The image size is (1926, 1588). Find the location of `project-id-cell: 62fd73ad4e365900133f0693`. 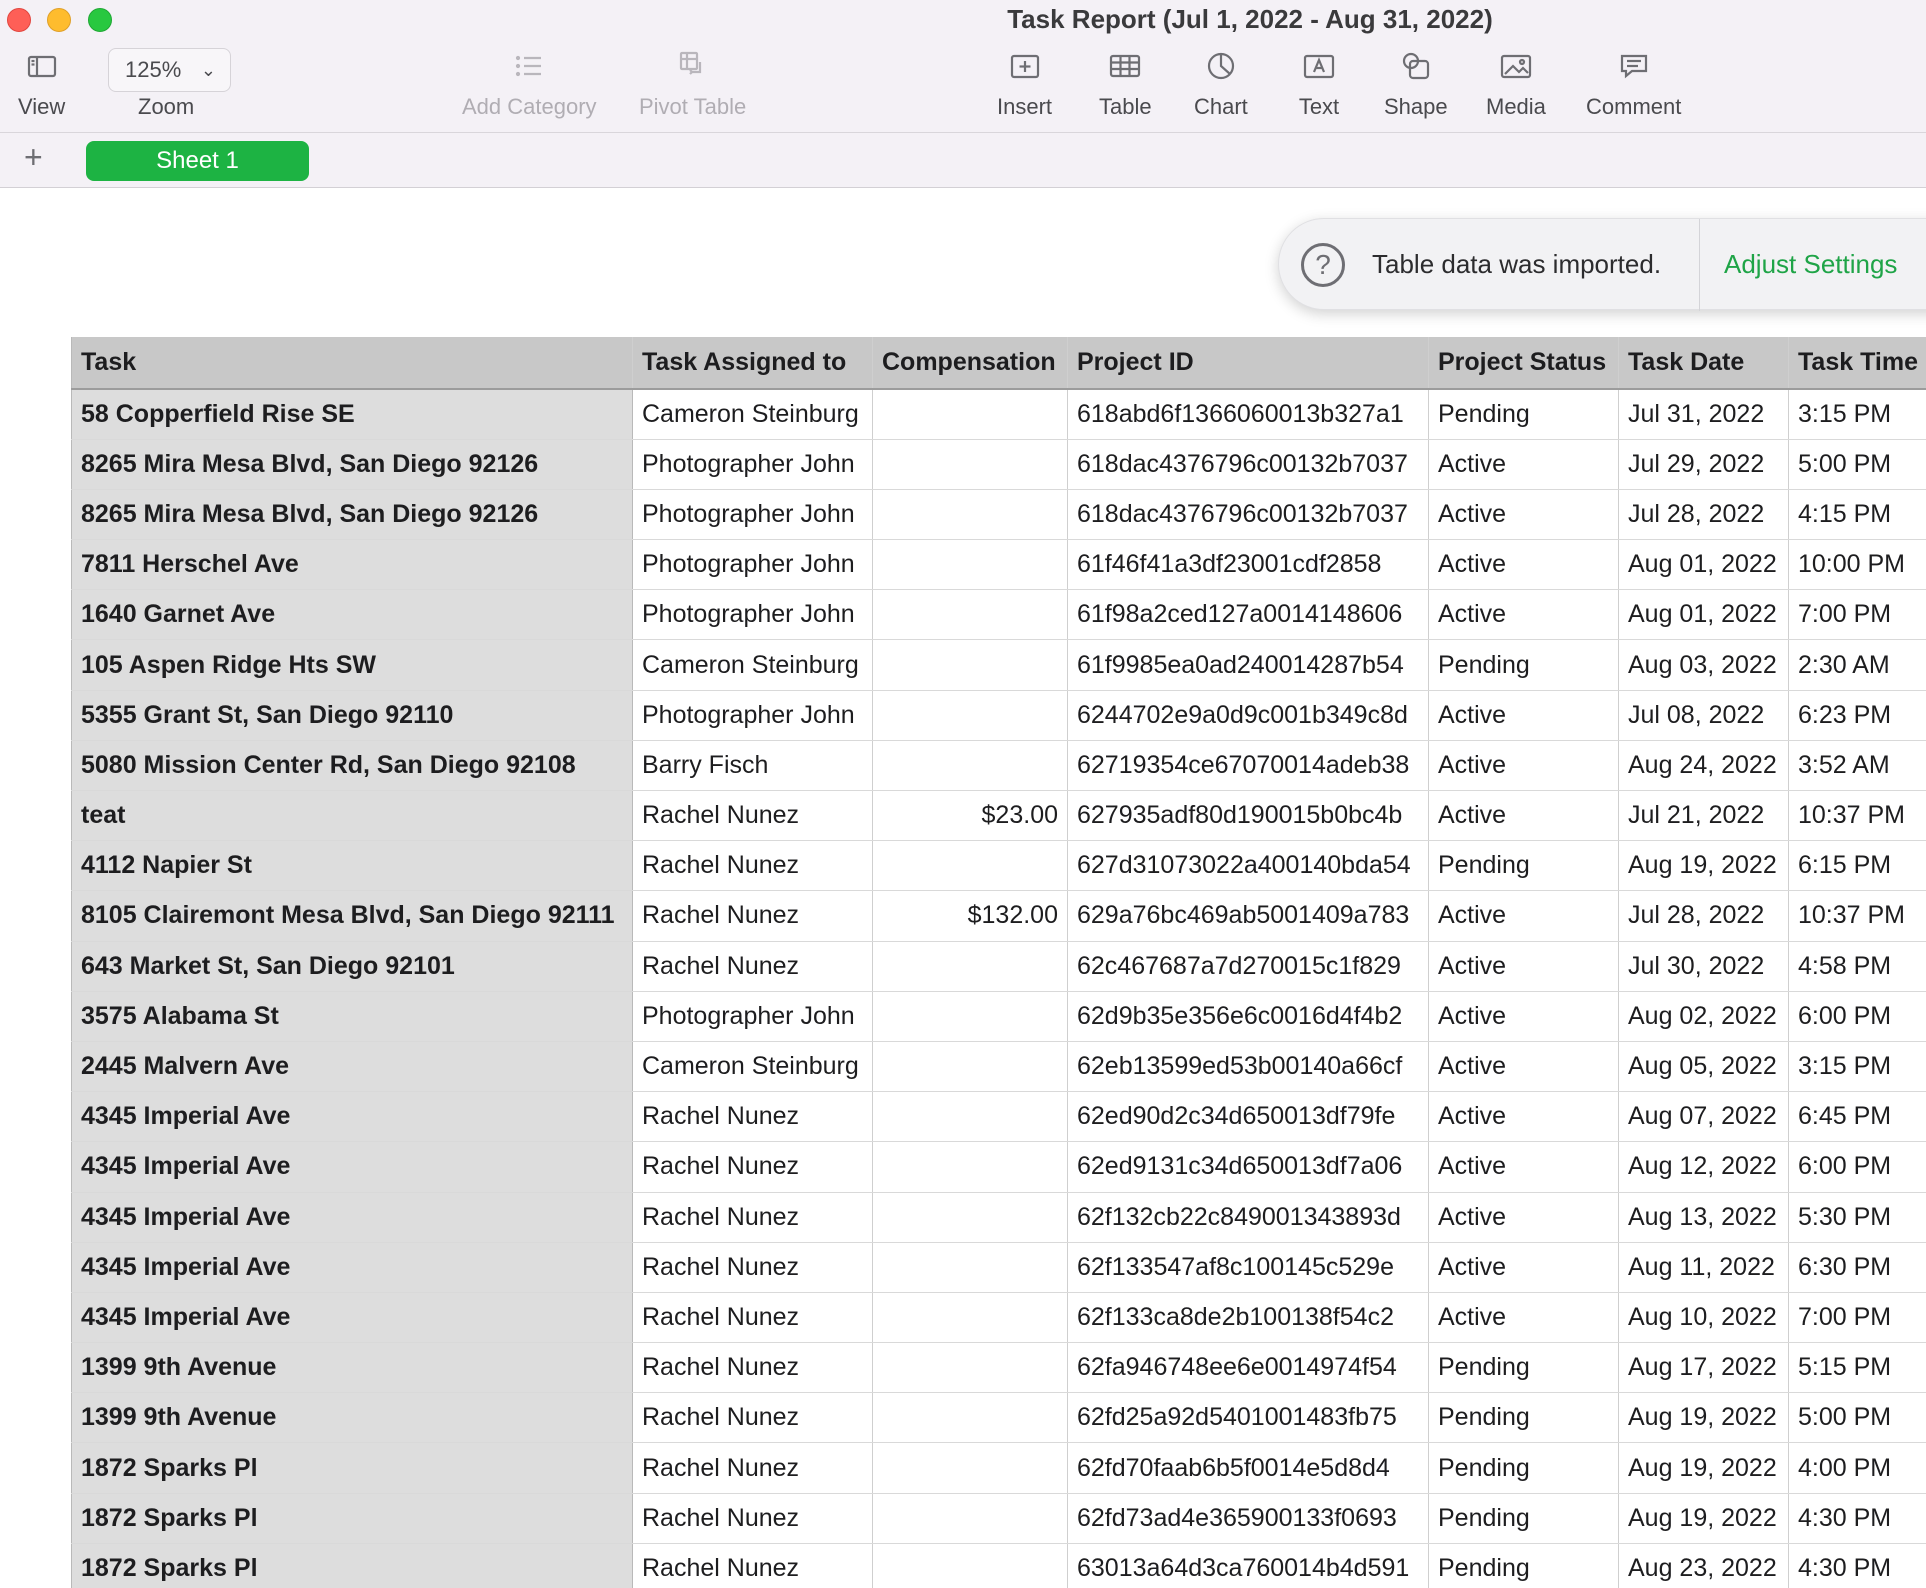

project-id-cell: 62fd73ad4e365900133f0693 is located at coordinates (1248, 1518).